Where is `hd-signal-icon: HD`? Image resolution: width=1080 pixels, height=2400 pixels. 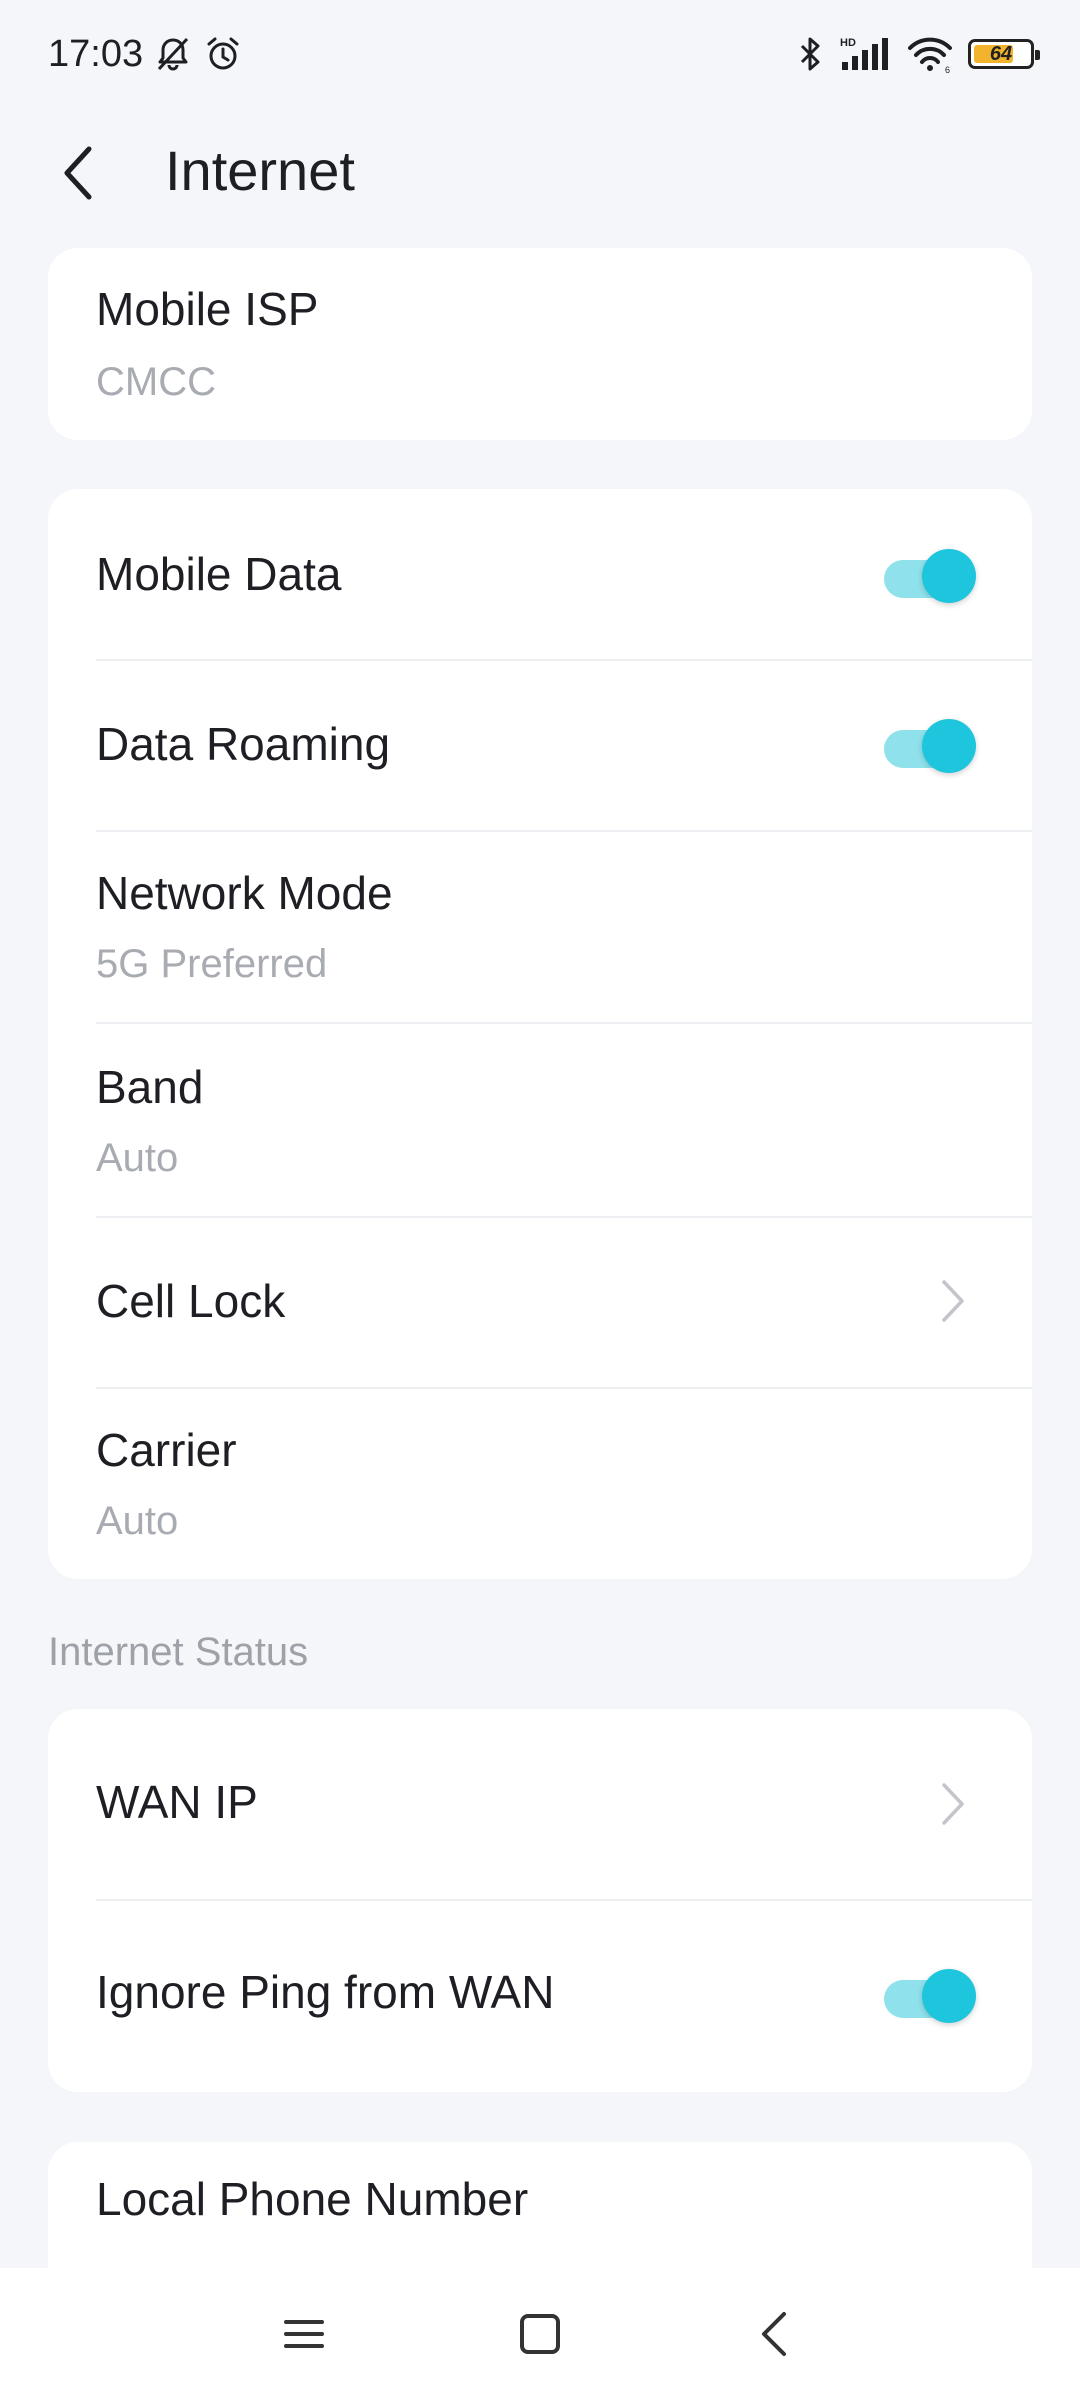
hd-signal-icon: HD is located at coordinates (866, 54).